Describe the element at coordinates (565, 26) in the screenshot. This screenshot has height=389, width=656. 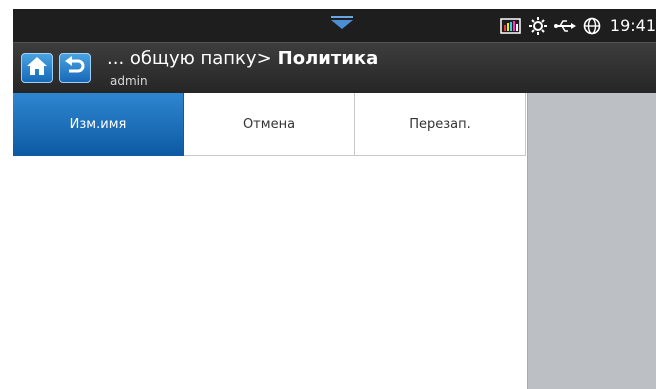
I see `usb-icon` at that location.